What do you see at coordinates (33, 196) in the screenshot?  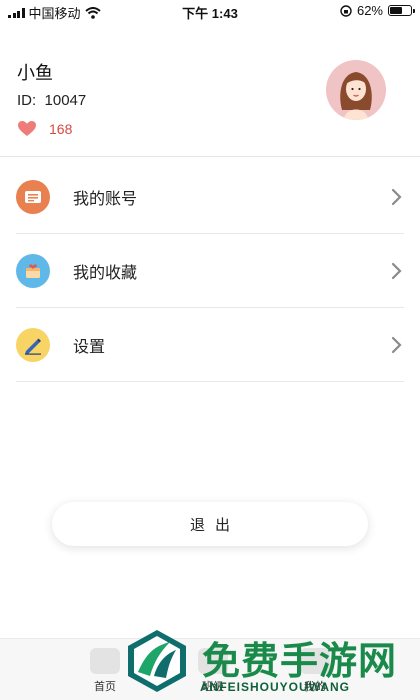 I see `account-icon` at bounding box center [33, 196].